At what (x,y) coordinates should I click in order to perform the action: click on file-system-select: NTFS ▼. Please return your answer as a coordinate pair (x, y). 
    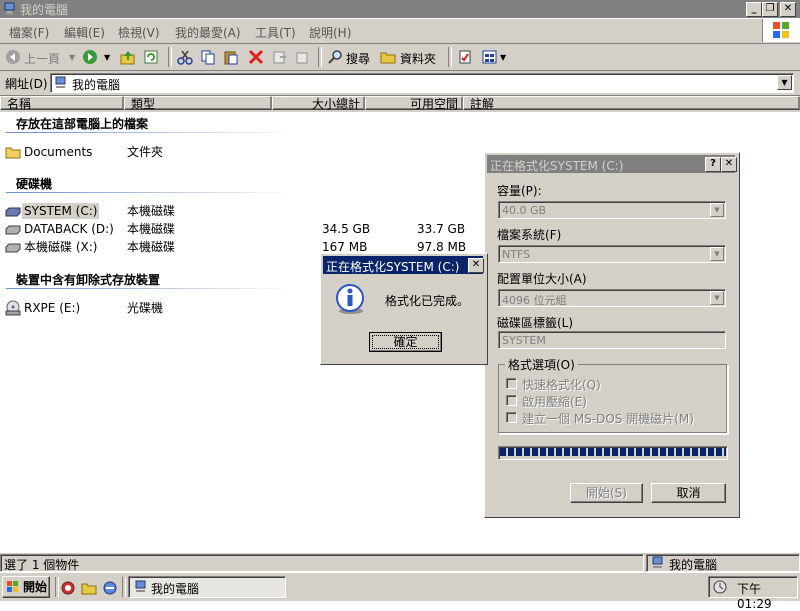
    Looking at the image, I should click on (612, 254).